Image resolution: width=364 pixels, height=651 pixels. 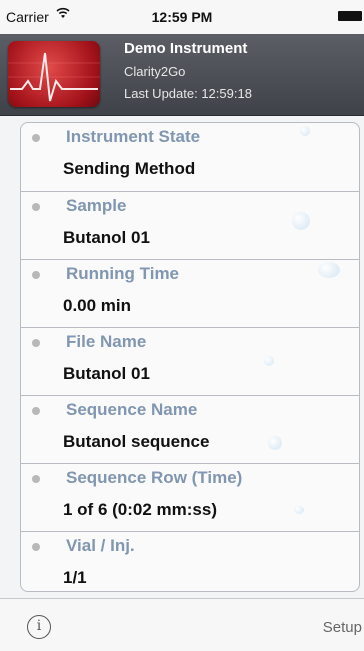 I want to click on detail-row-sequence-row: Sequence Row (Time) 1 of 6 (0:02 mm:ss), so click(x=190, y=497).